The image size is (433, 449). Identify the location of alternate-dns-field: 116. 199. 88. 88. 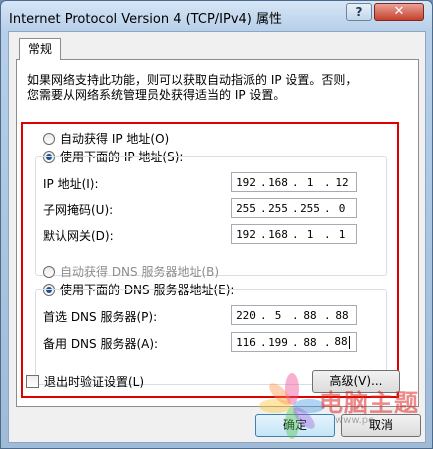
(294, 342).